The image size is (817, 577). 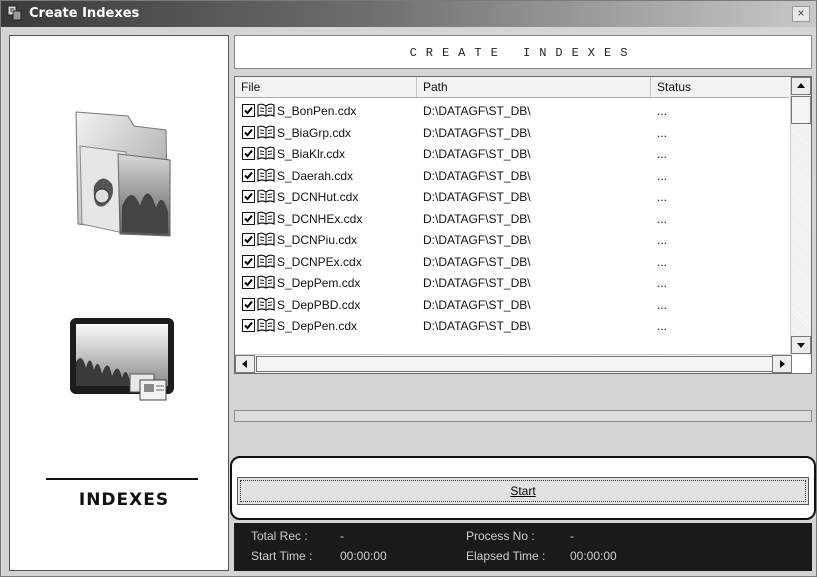 I want to click on page-title: CREATE INDEXES, so click(x=523, y=53).